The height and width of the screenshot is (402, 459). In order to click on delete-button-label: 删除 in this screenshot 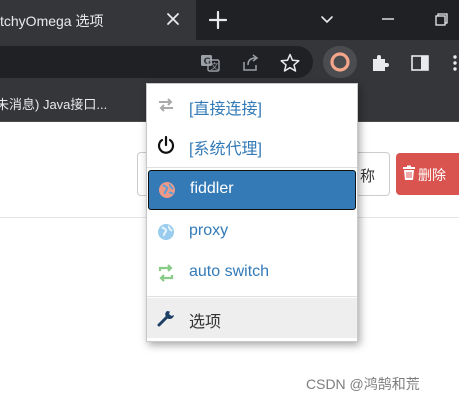, I will do `click(432, 175)`.